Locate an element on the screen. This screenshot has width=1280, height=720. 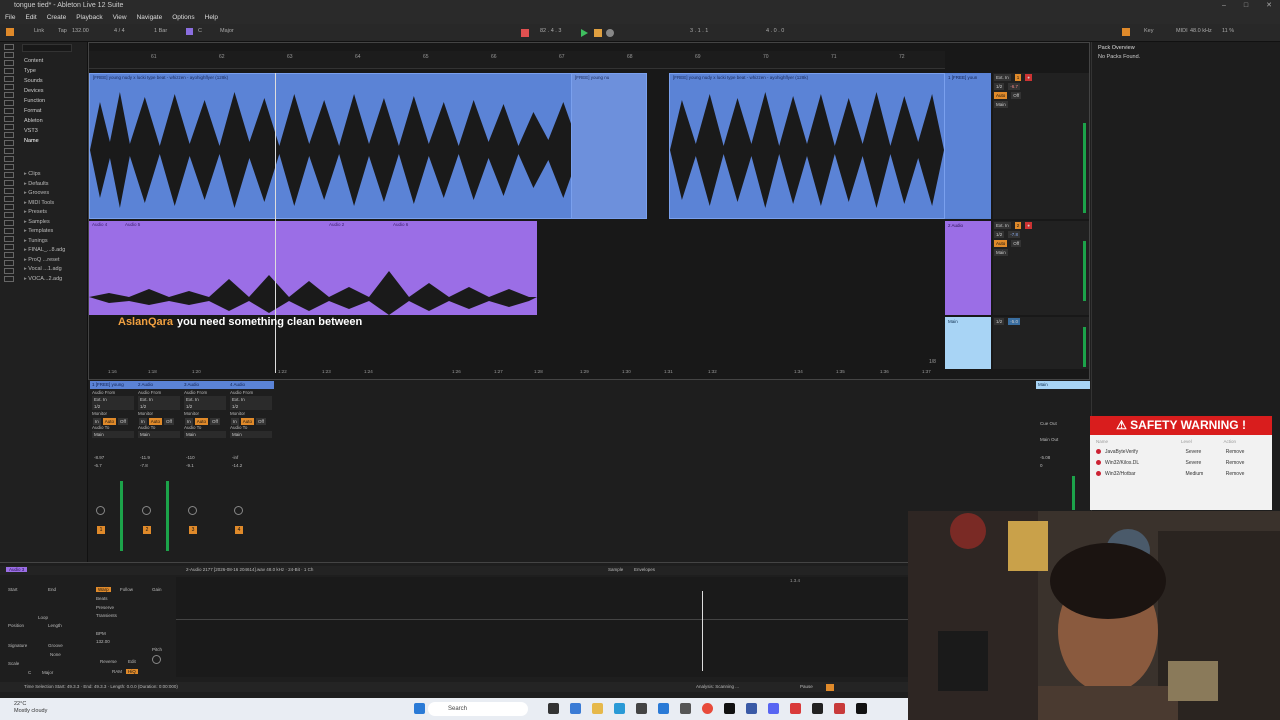
hiq-button: HiQ is located at coordinates (132, 671).